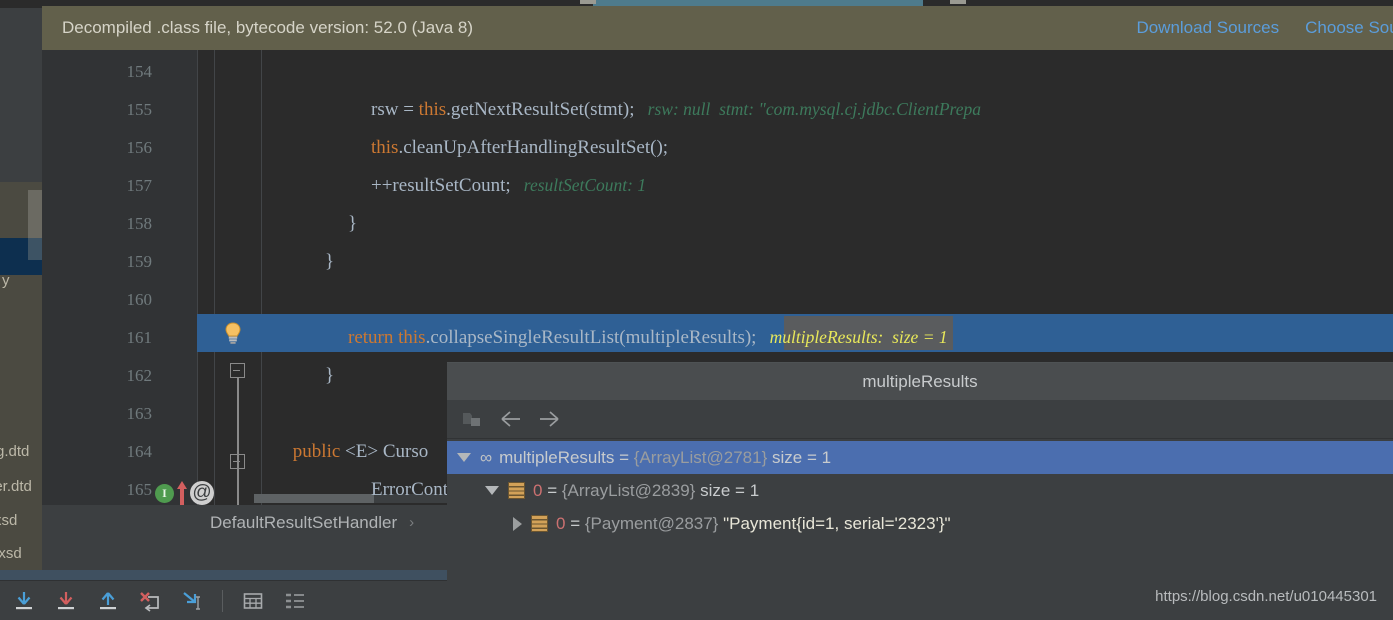  Describe the element at coordinates (24, 601) in the screenshot. I see `step-over-button` at that location.